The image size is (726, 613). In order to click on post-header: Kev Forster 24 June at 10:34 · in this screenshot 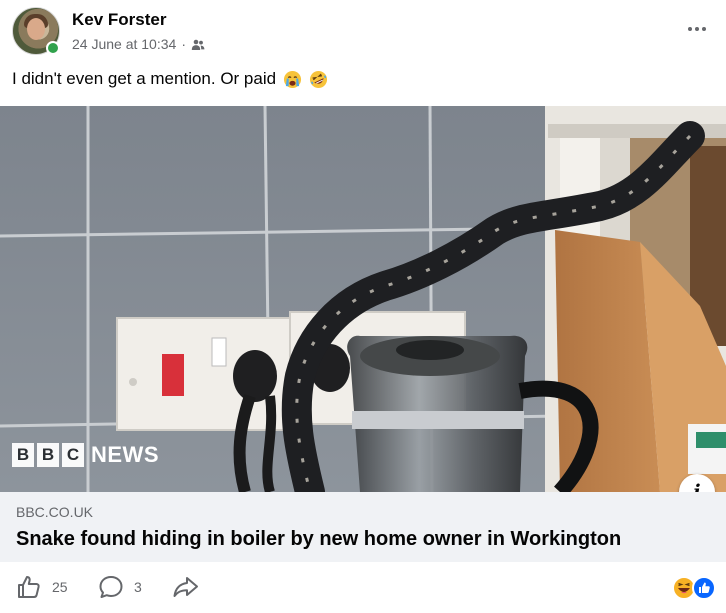, I will do `click(363, 30)`.